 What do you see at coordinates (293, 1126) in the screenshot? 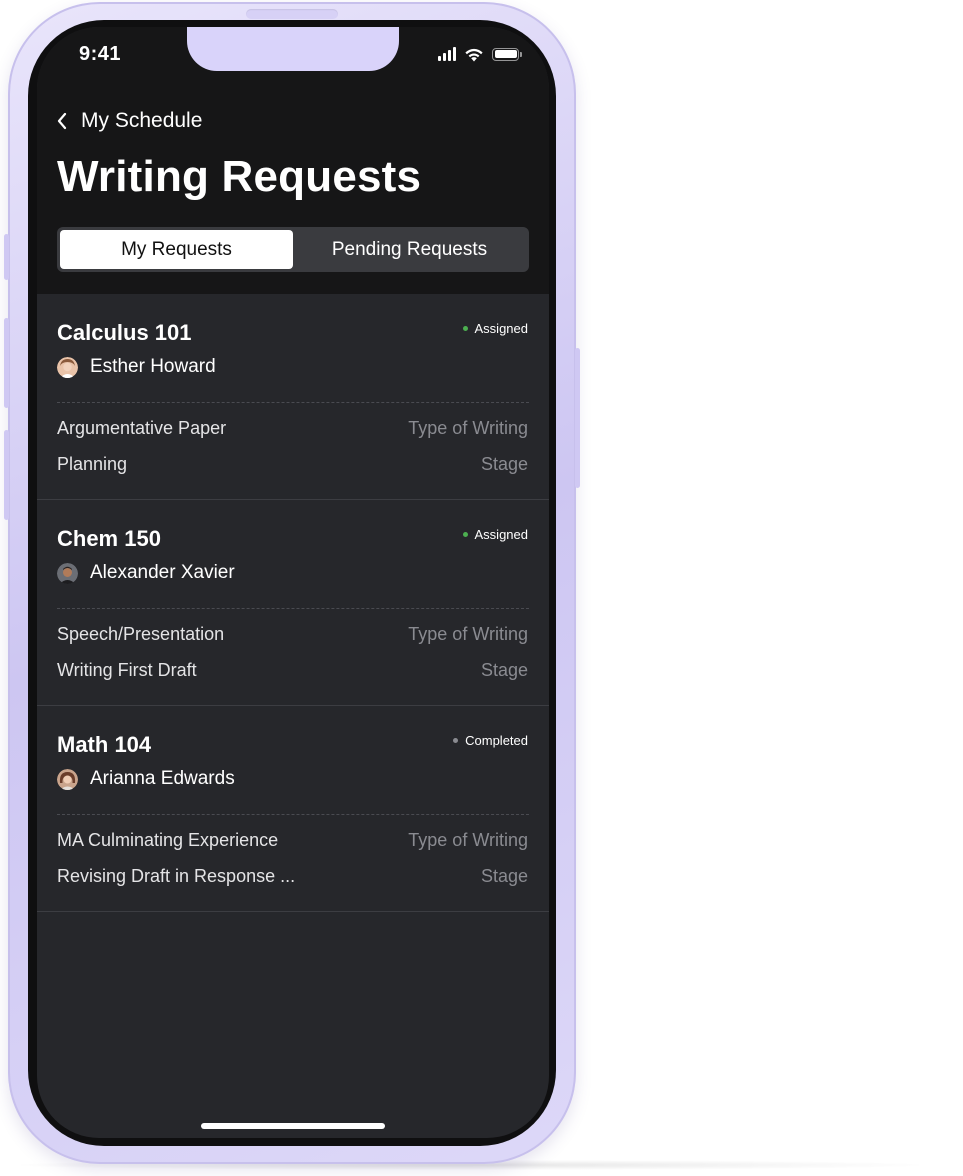
I see `home-indicator` at bounding box center [293, 1126].